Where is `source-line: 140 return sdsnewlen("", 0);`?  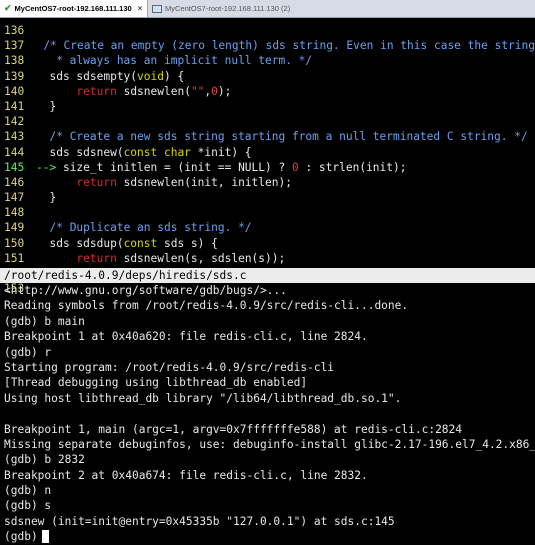 source-line: 140 return sdsnewlen("", 0); is located at coordinates (267, 91).